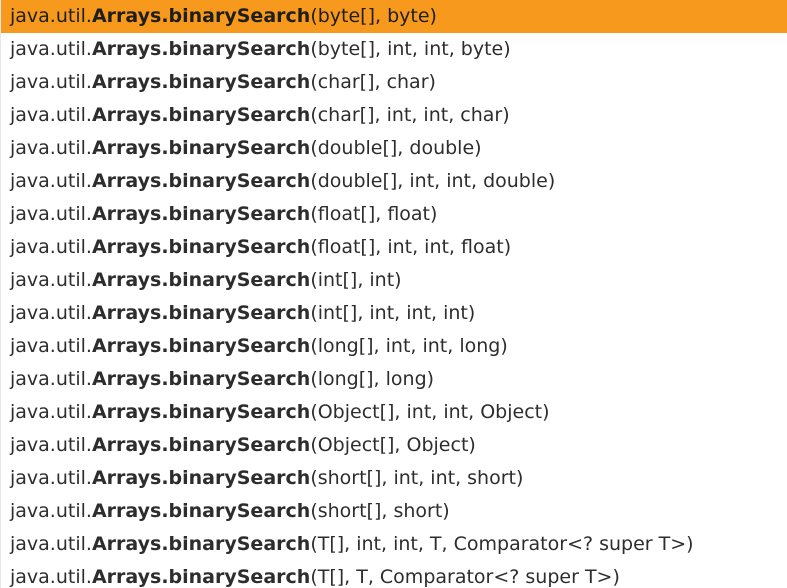  I want to click on completion-params: (long[], long), so click(372, 379).